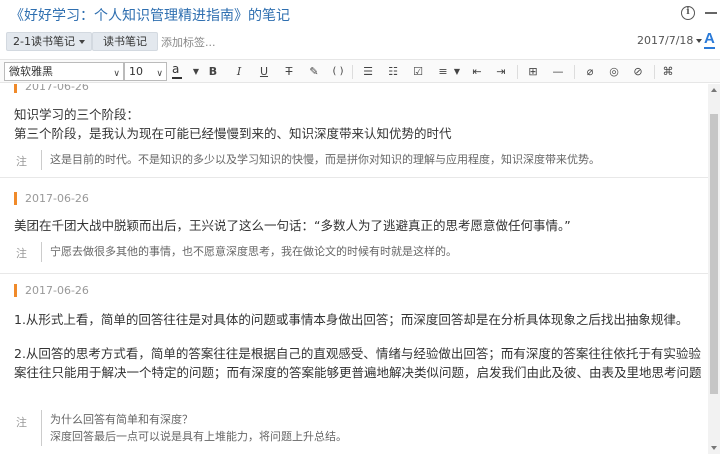 The width and height of the screenshot is (720, 454). Describe the element at coordinates (457, 71) in the screenshot. I see `align-dropdown-icon: ▼` at that location.